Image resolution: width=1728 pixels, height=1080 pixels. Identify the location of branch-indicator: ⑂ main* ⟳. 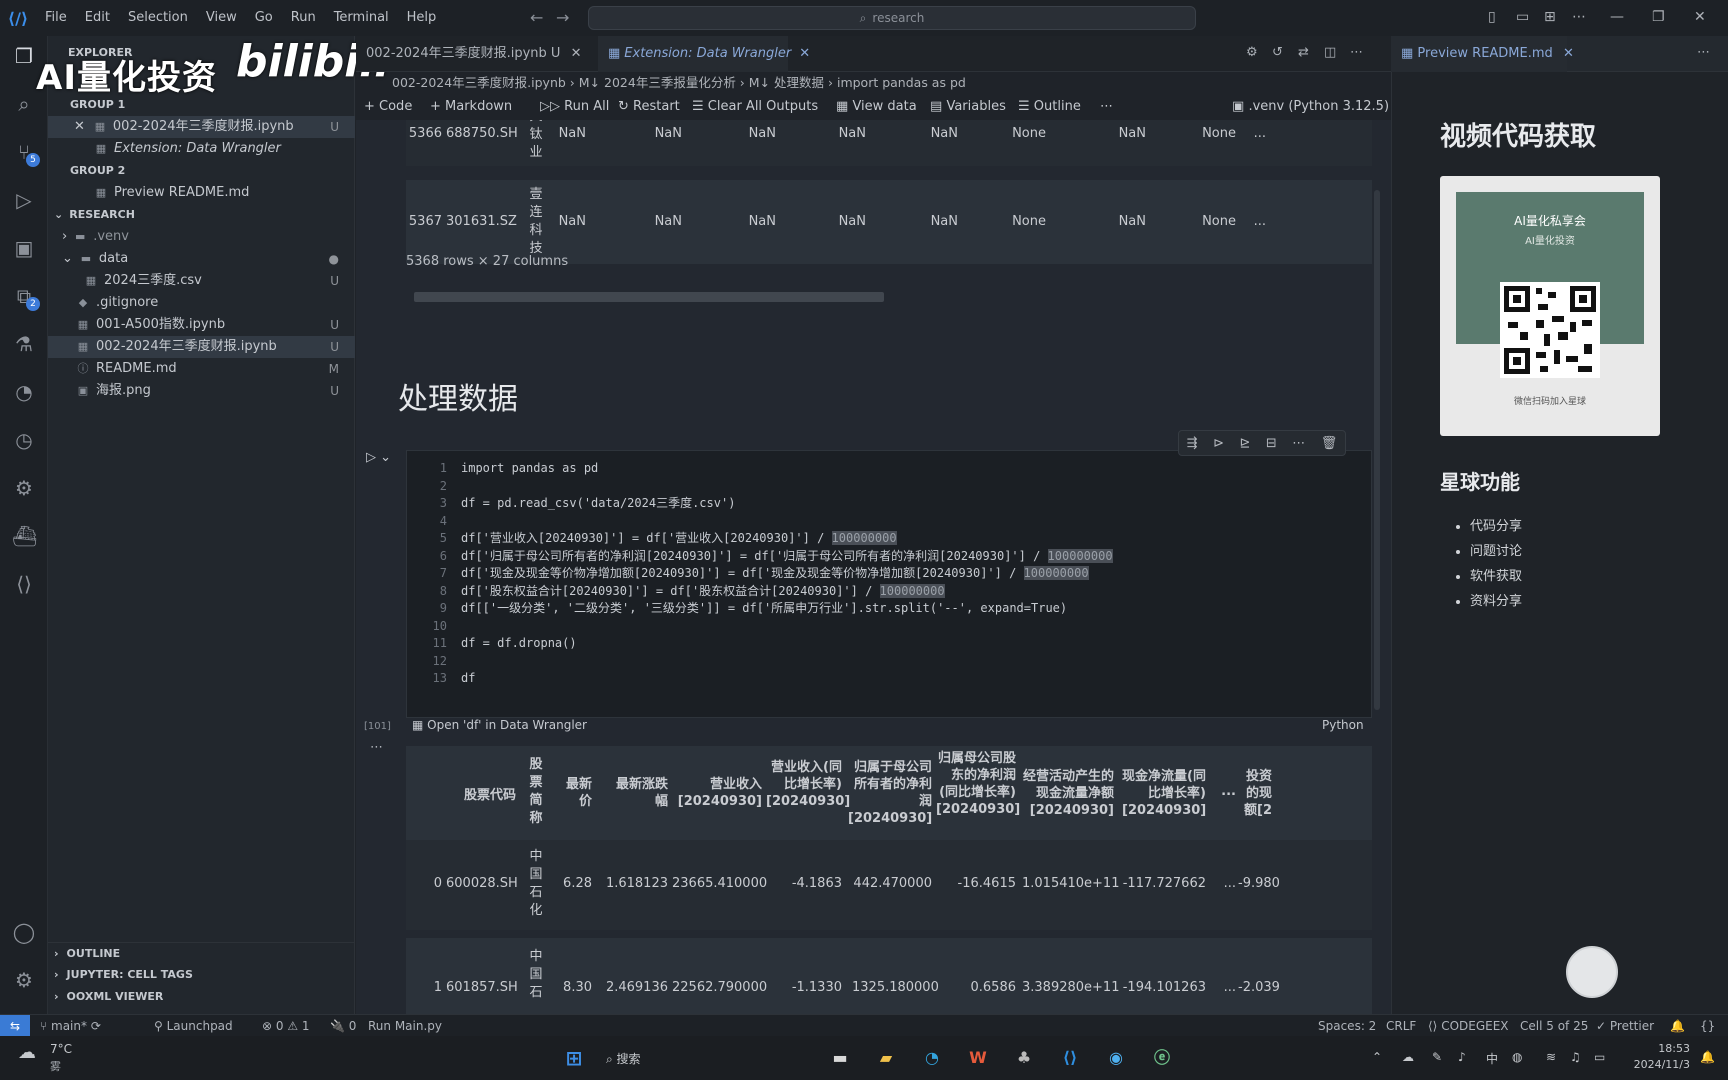
(70, 1026).